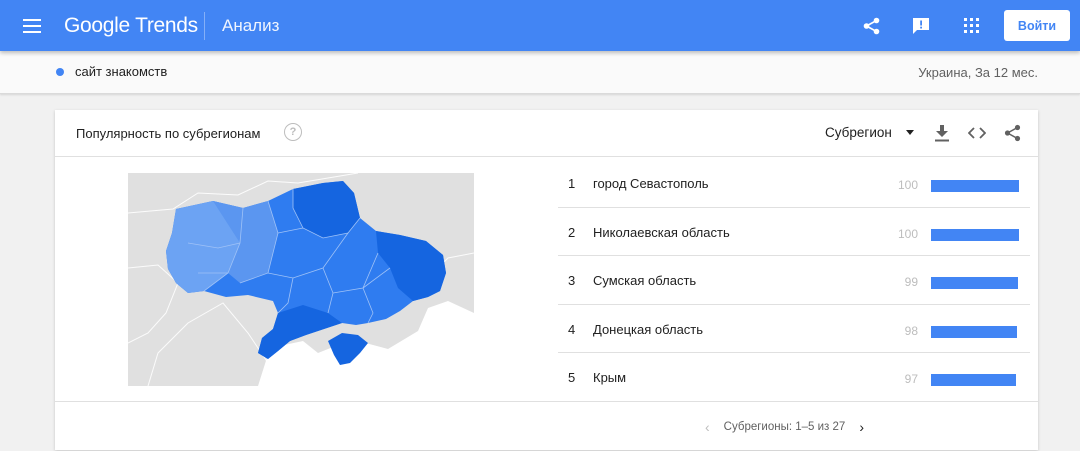 This screenshot has height=451, width=1080. I want to click on caret-down-icon, so click(909, 132).